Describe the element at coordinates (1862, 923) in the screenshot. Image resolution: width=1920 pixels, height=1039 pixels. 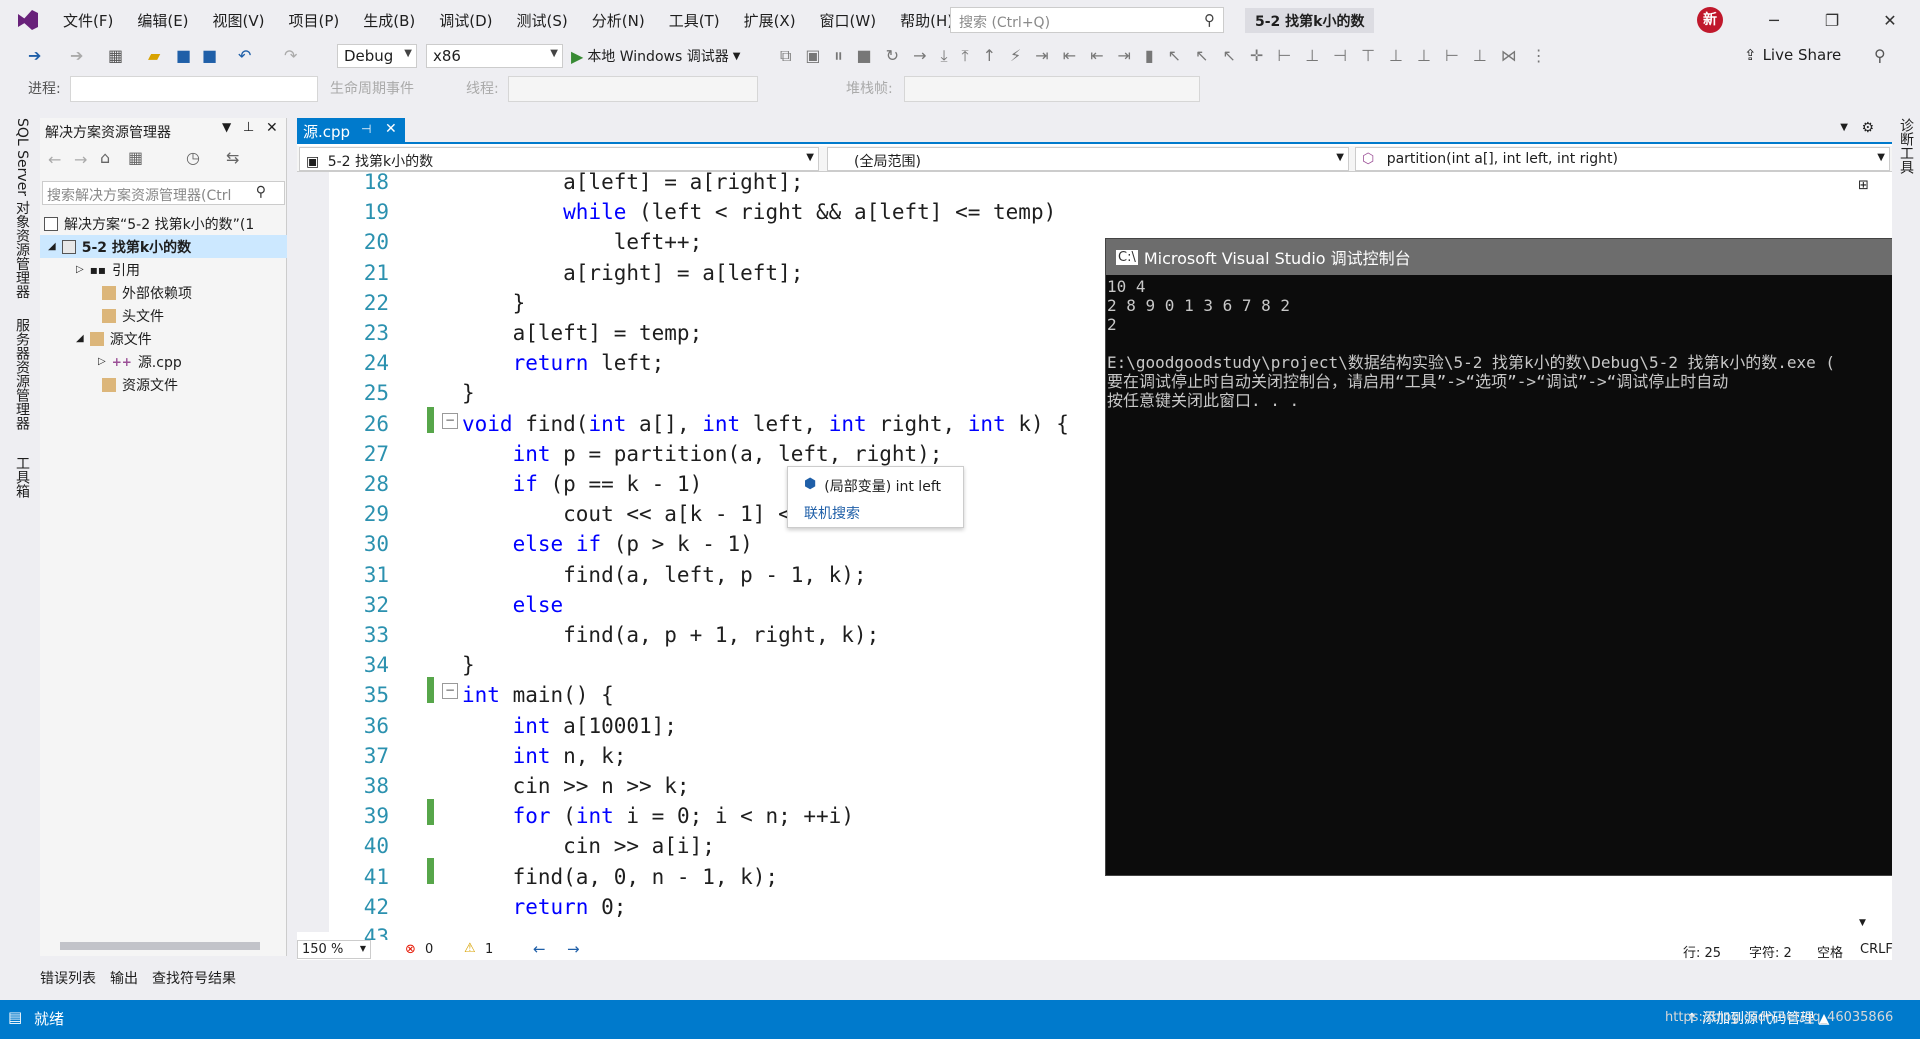
I see `scroll-down-icon: ▼` at that location.